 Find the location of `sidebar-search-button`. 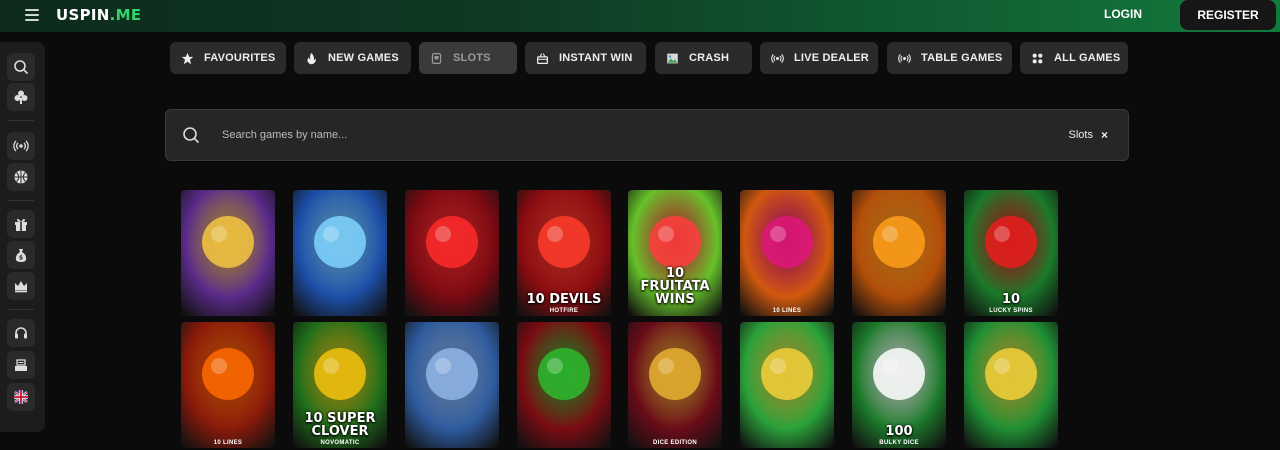

sidebar-search-button is located at coordinates (21, 67).